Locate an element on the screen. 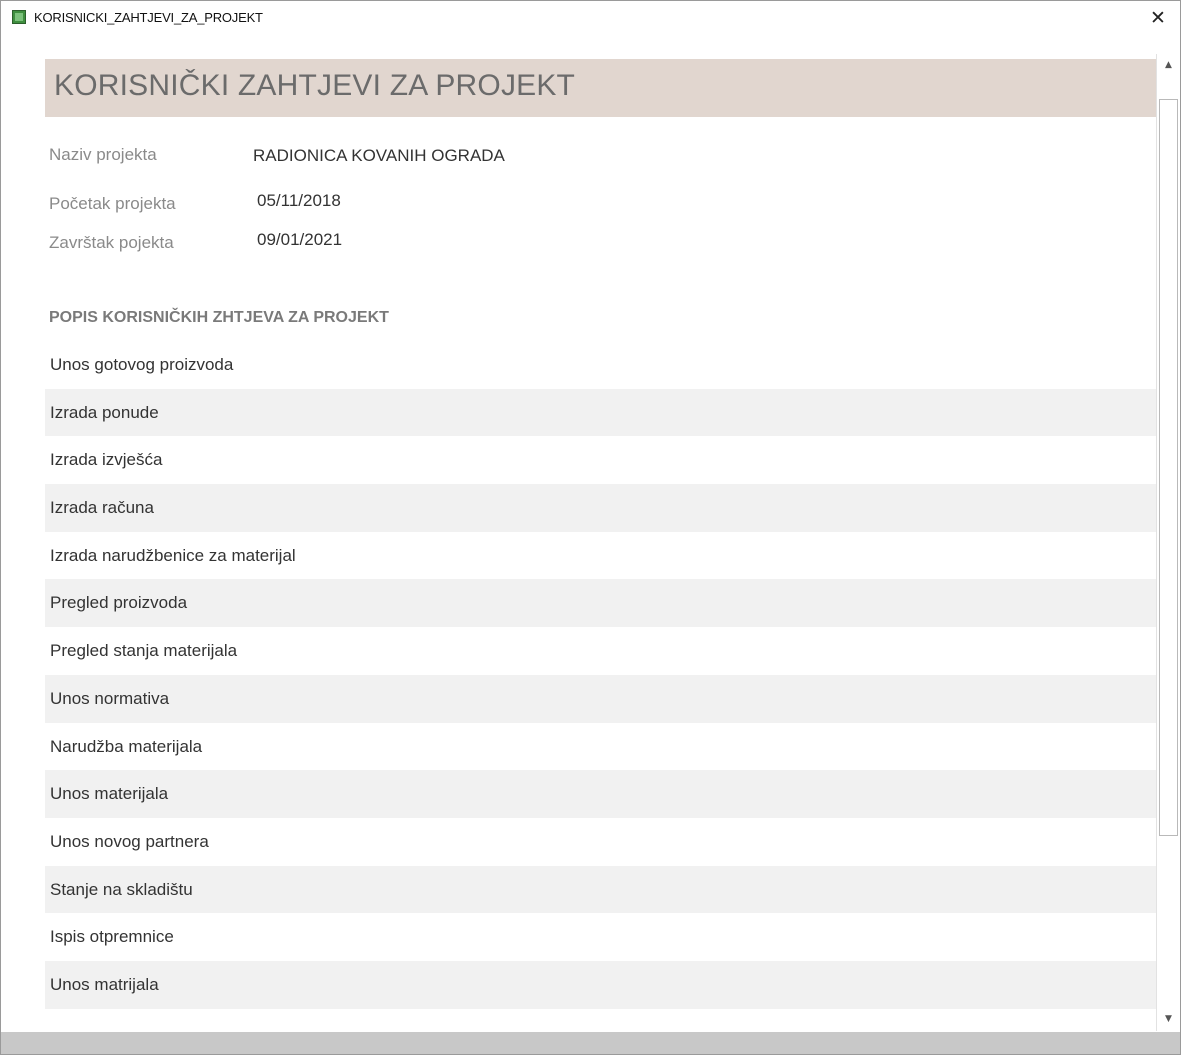 The width and height of the screenshot is (1181, 1055). list-item-label: Unos novog partnera is located at coordinates (129, 841).